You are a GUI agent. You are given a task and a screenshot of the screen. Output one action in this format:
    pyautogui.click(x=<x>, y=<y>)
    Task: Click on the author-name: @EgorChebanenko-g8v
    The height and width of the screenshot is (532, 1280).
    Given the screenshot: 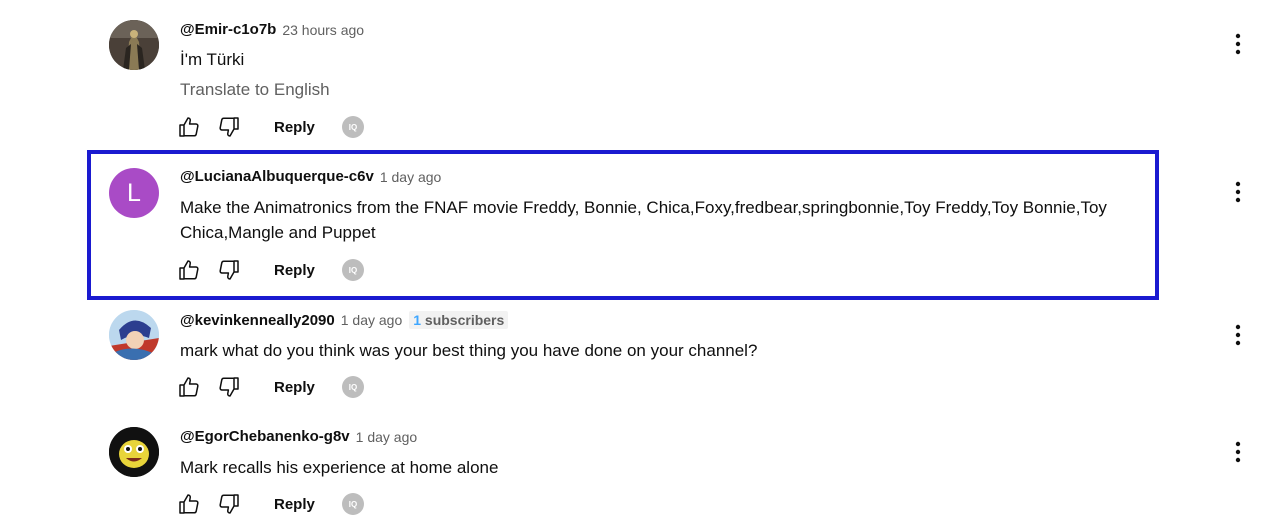 What is the action you would take?
    pyautogui.click(x=265, y=436)
    